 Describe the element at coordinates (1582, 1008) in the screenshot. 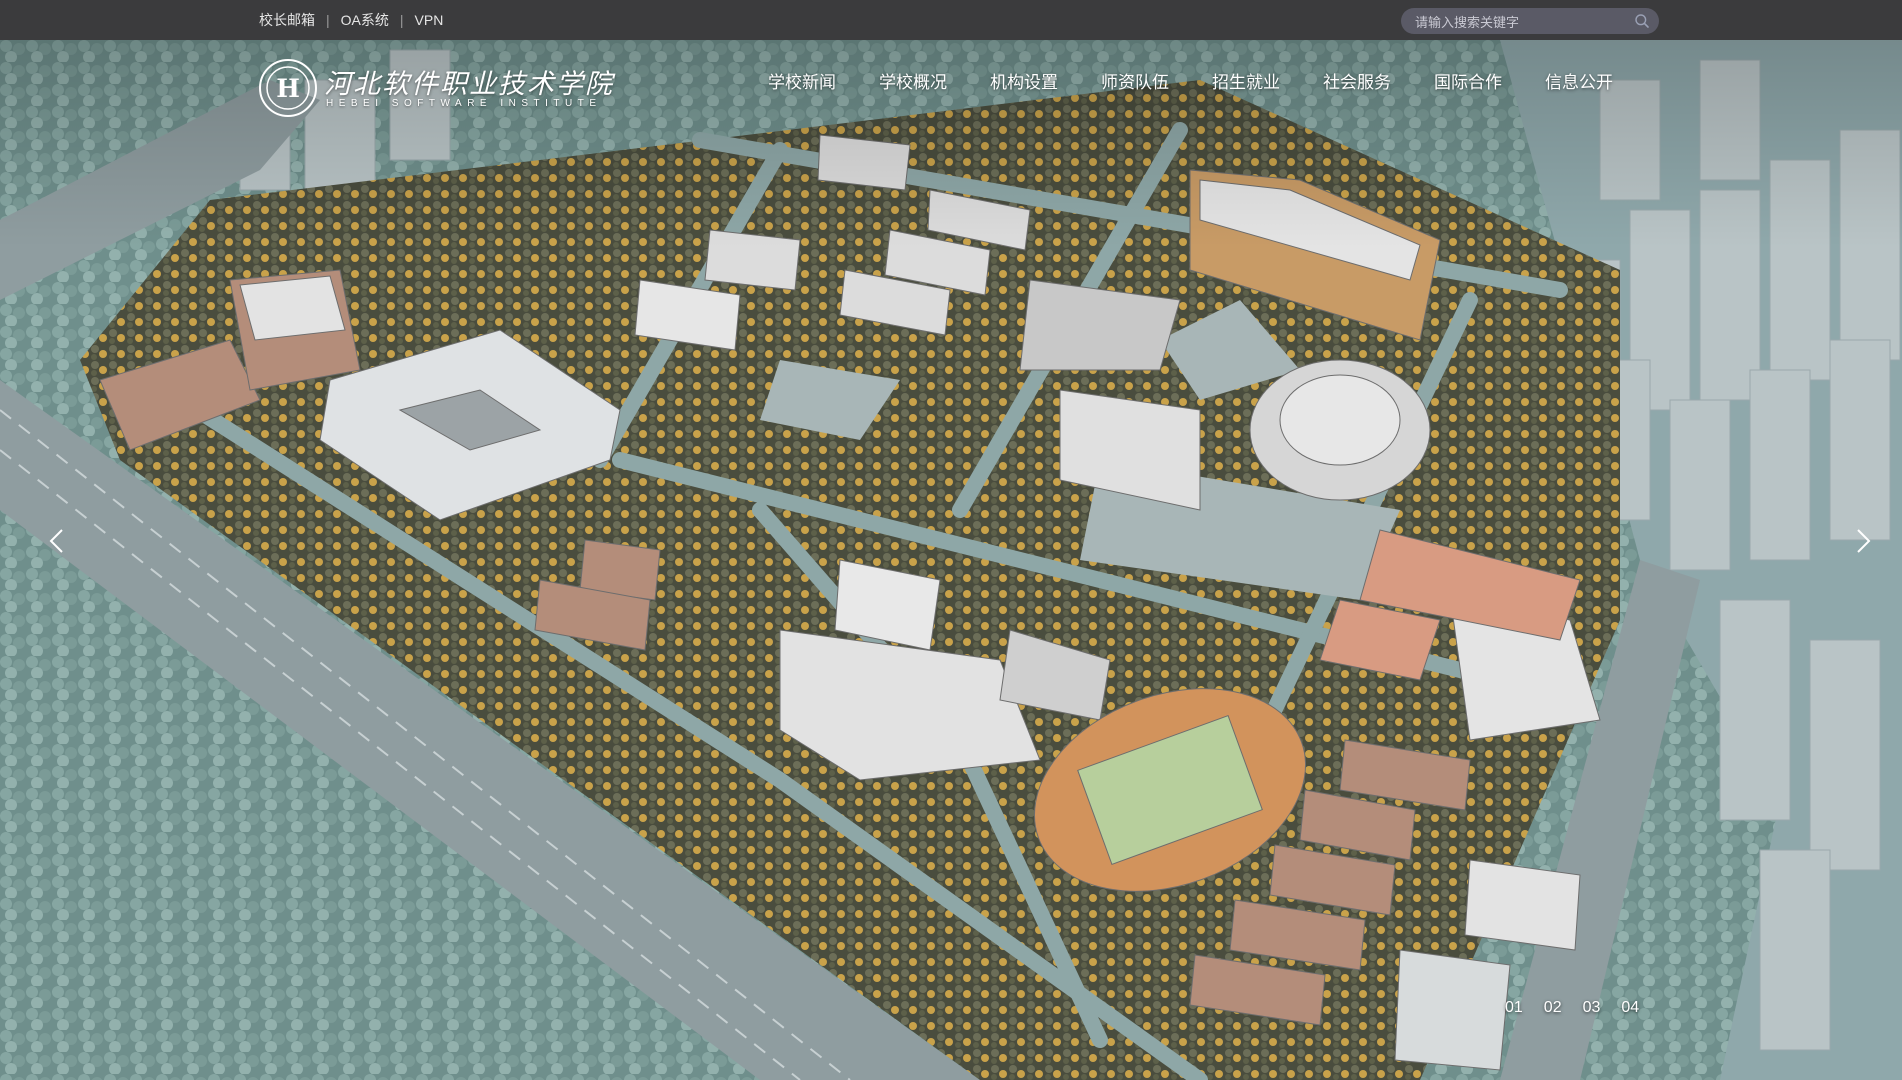

I see `slider-pagination: 01 02 03 04` at that location.